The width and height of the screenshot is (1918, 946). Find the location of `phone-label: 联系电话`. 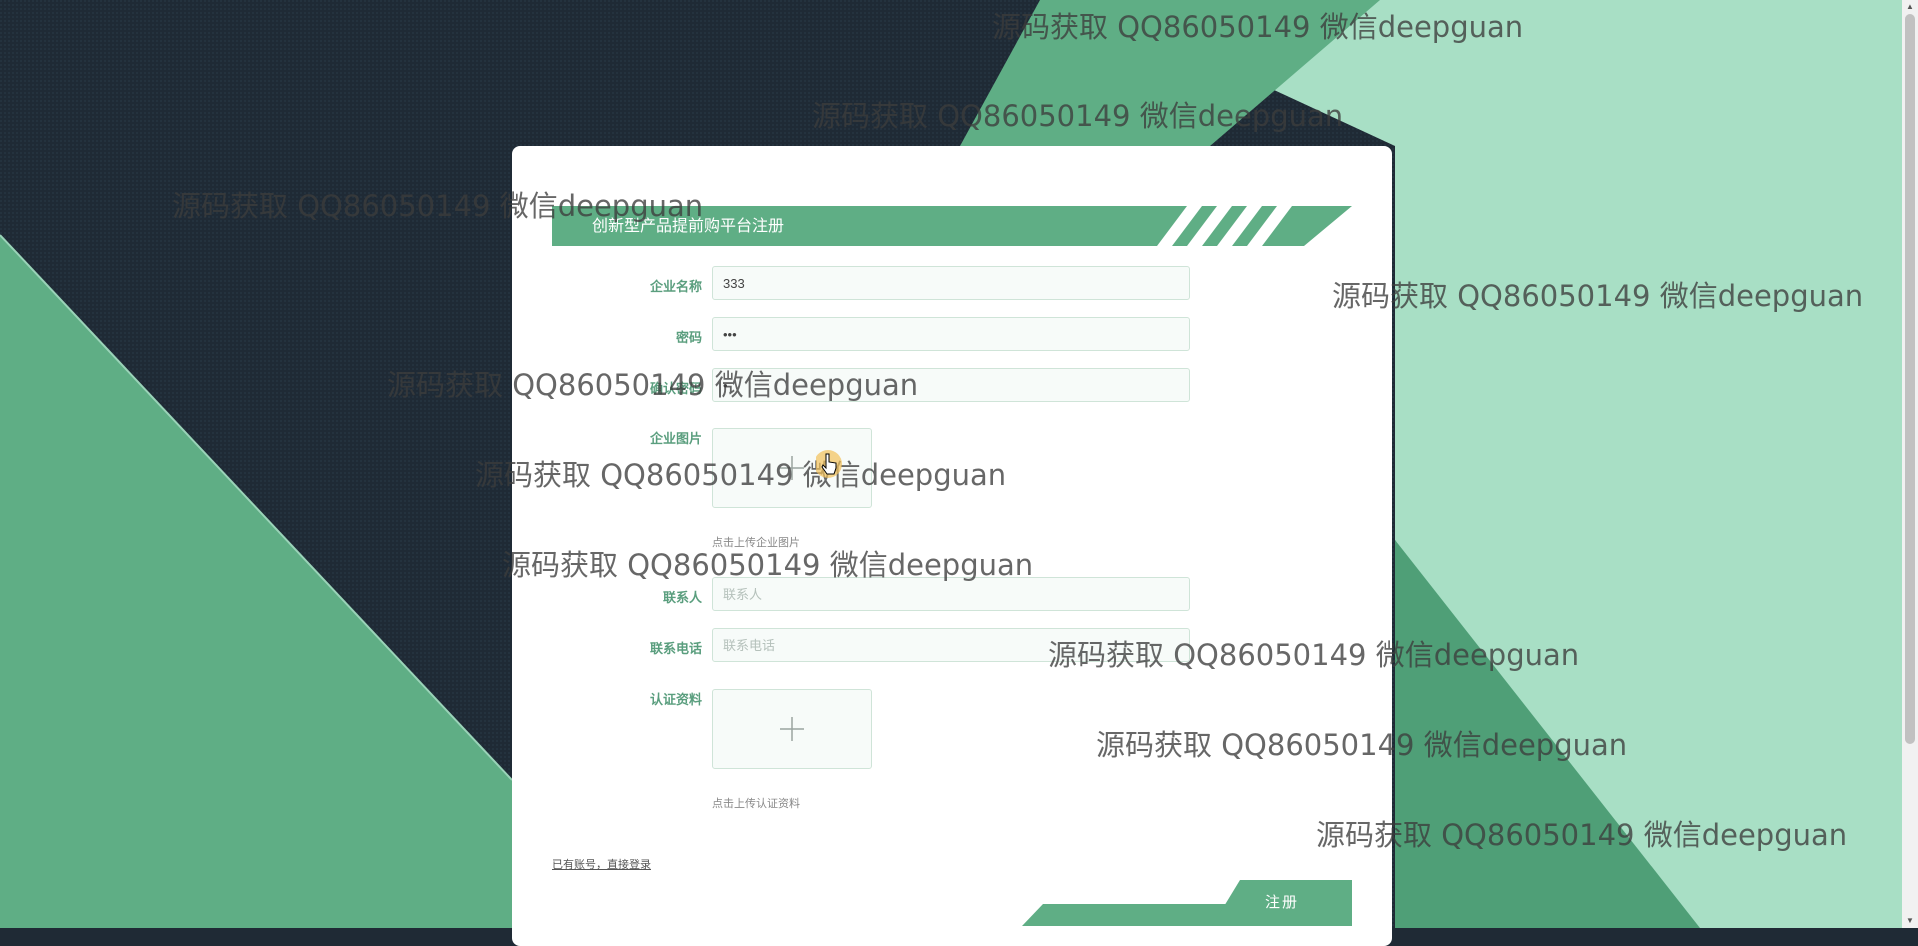

phone-label: 联系电话 is located at coordinates (675, 648).